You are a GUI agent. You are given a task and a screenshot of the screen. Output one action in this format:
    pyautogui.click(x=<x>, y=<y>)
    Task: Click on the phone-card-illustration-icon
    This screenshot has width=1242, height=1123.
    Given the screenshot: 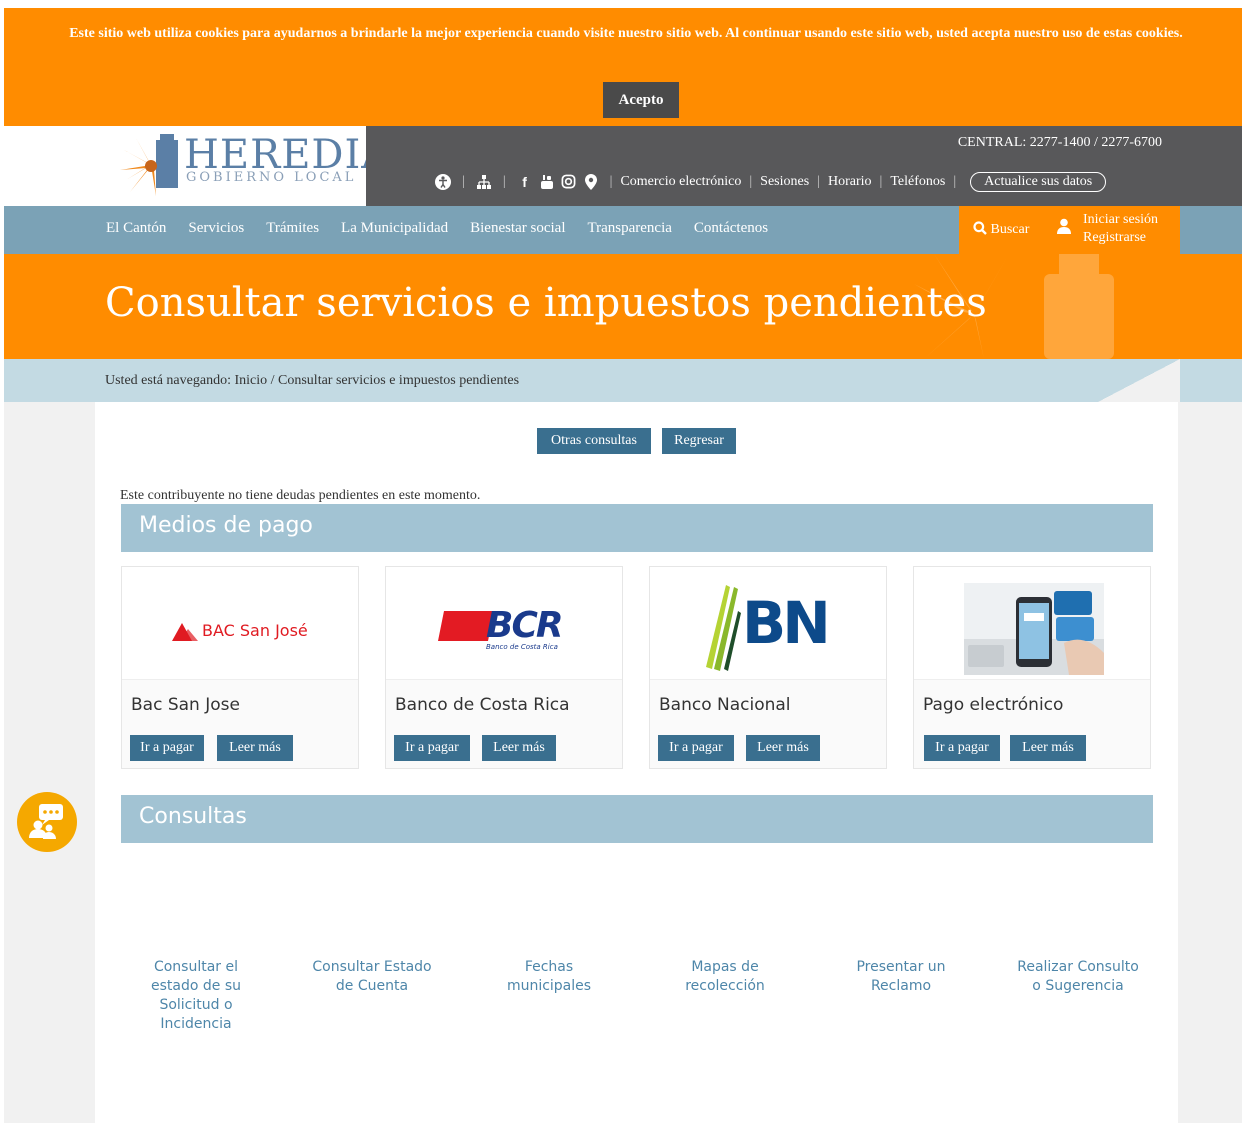 What is the action you would take?
    pyautogui.click(x=1034, y=629)
    